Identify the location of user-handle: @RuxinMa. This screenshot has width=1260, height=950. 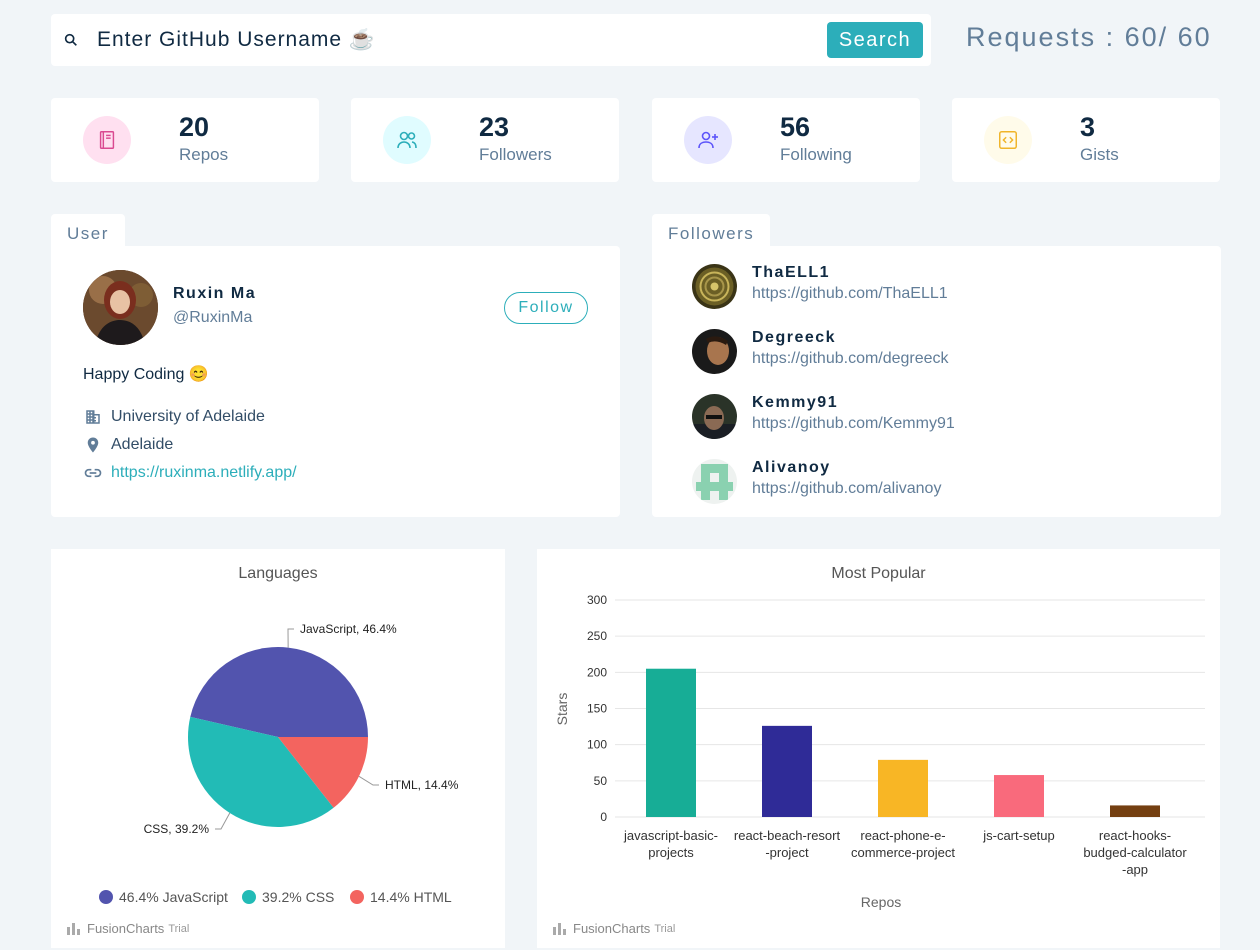
(213, 317).